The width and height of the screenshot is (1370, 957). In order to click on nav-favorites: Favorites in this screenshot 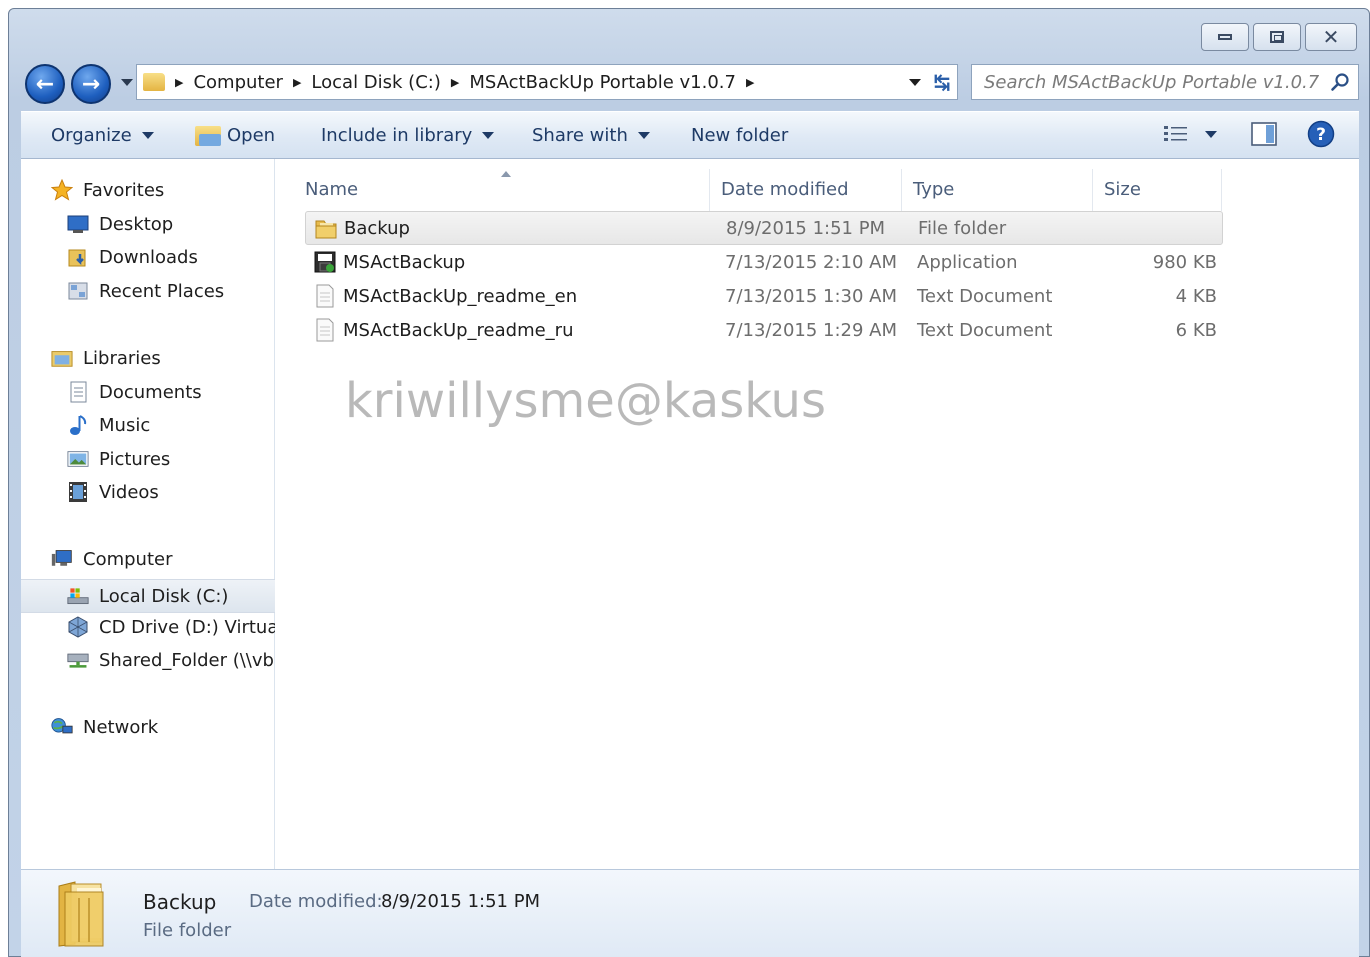, I will do `click(107, 190)`.